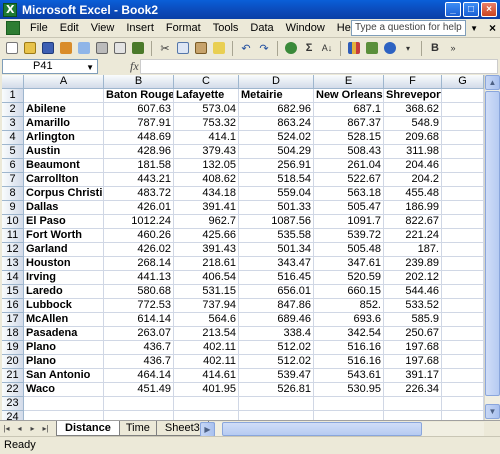 This screenshot has width=500, height=454. I want to click on cell-f8: 455.48, so click(413, 194).